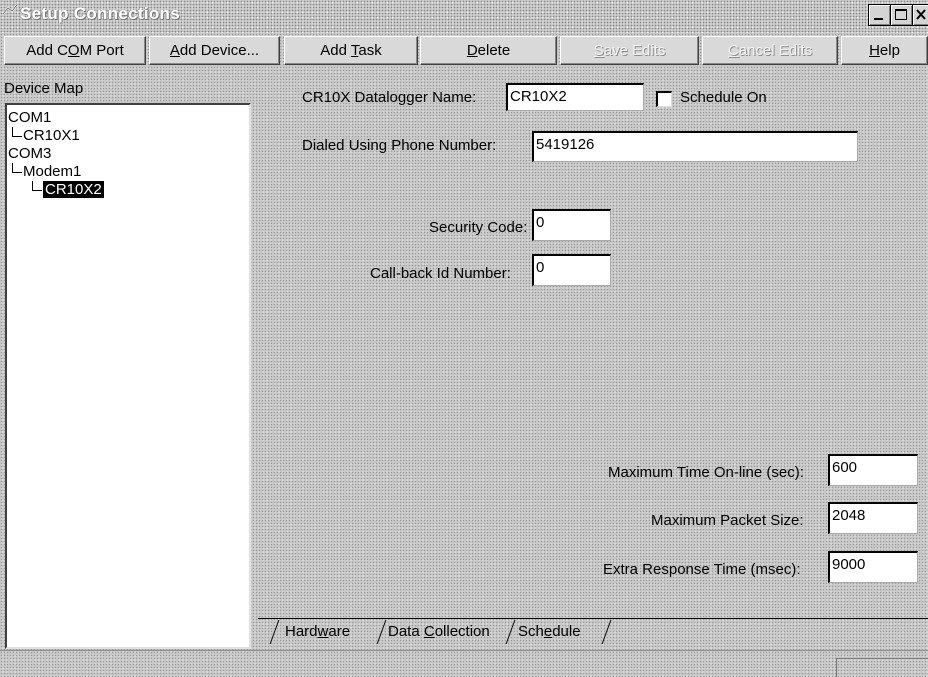 This screenshot has width=928, height=677. I want to click on help-hotkey: H, so click(874, 50).